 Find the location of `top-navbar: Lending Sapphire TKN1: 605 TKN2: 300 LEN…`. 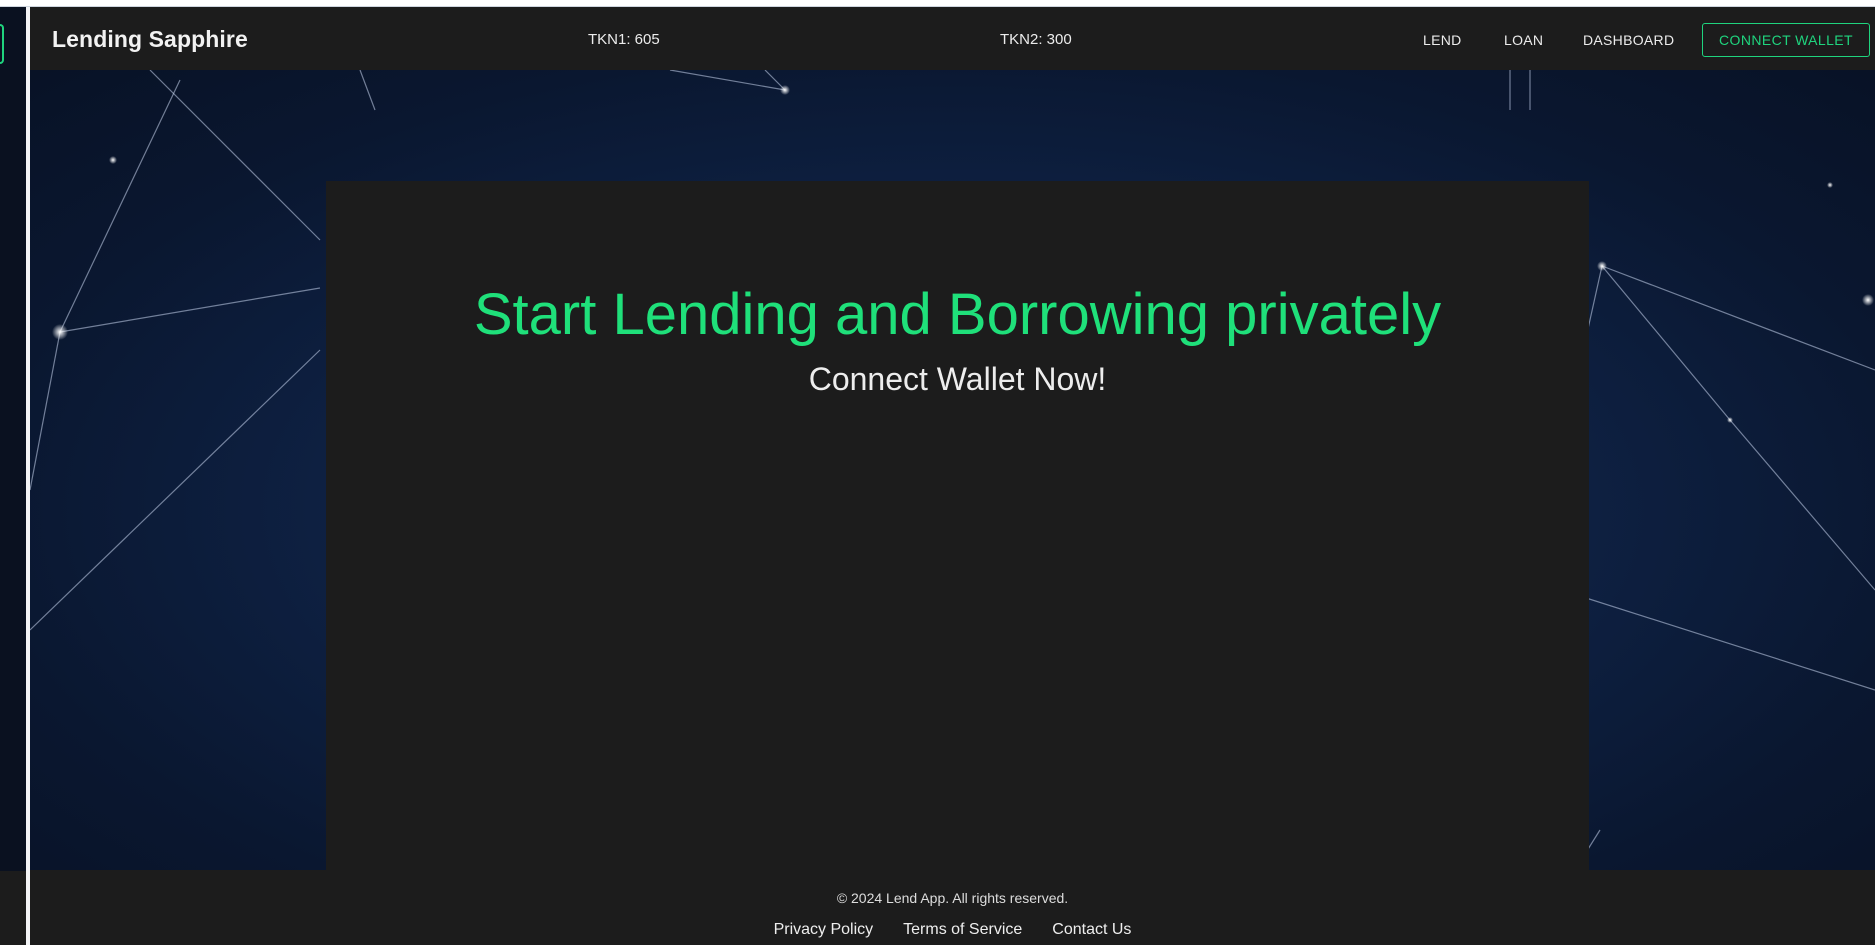

top-navbar: Lending Sapphire TKN1: 605 TKN2: 300 LEN… is located at coordinates (952, 38).